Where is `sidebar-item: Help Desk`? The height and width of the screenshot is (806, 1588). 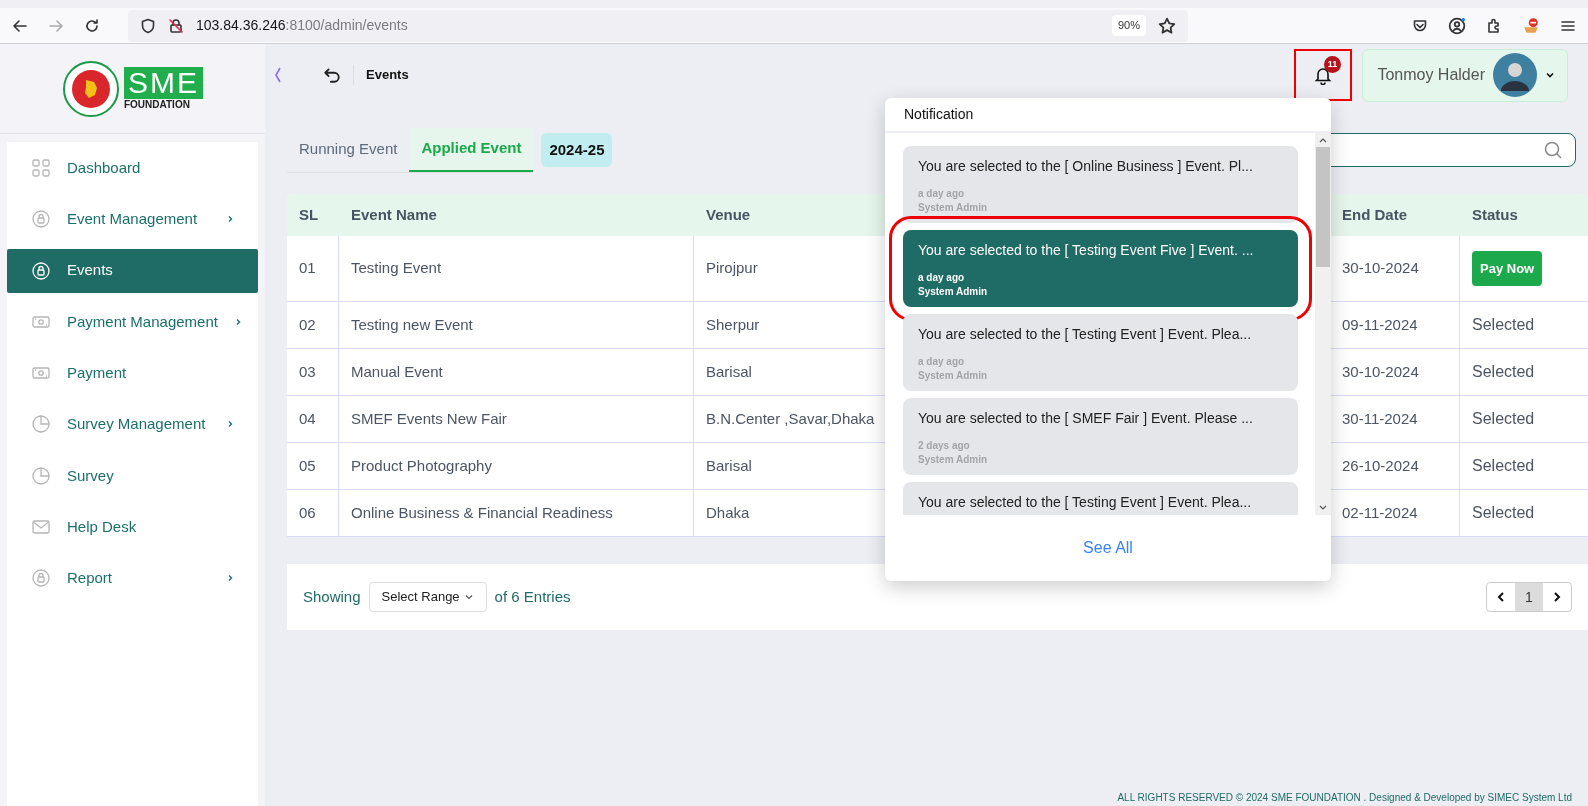 sidebar-item: Help Desk is located at coordinates (132, 527).